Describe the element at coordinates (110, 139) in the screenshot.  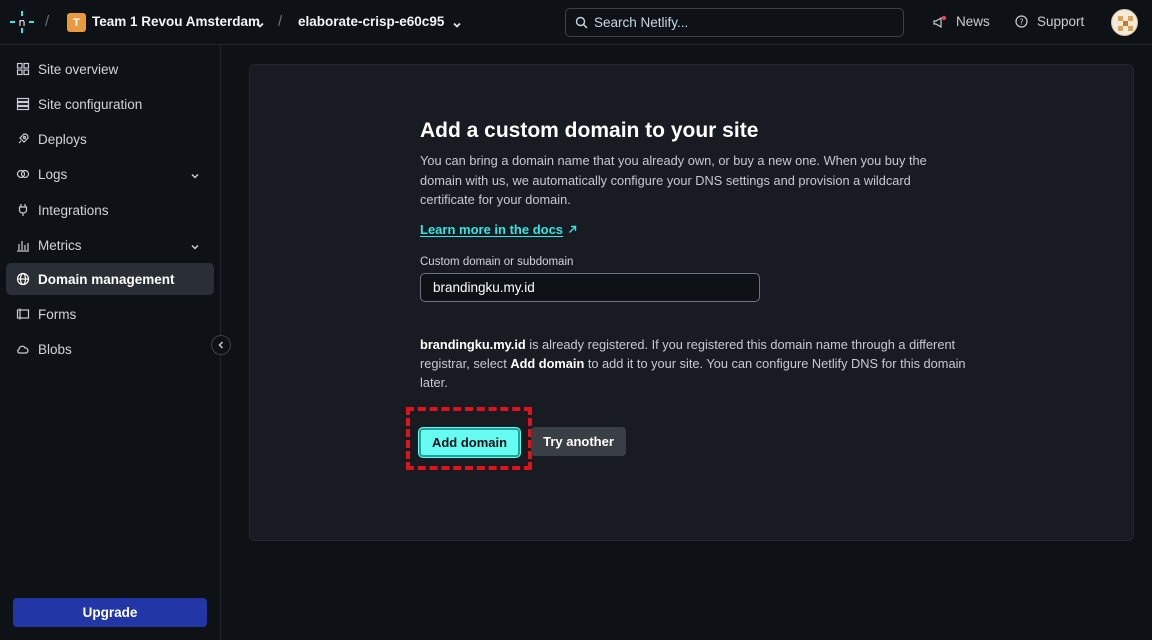
I see `sidebar-item-deploys: Deploys` at that location.